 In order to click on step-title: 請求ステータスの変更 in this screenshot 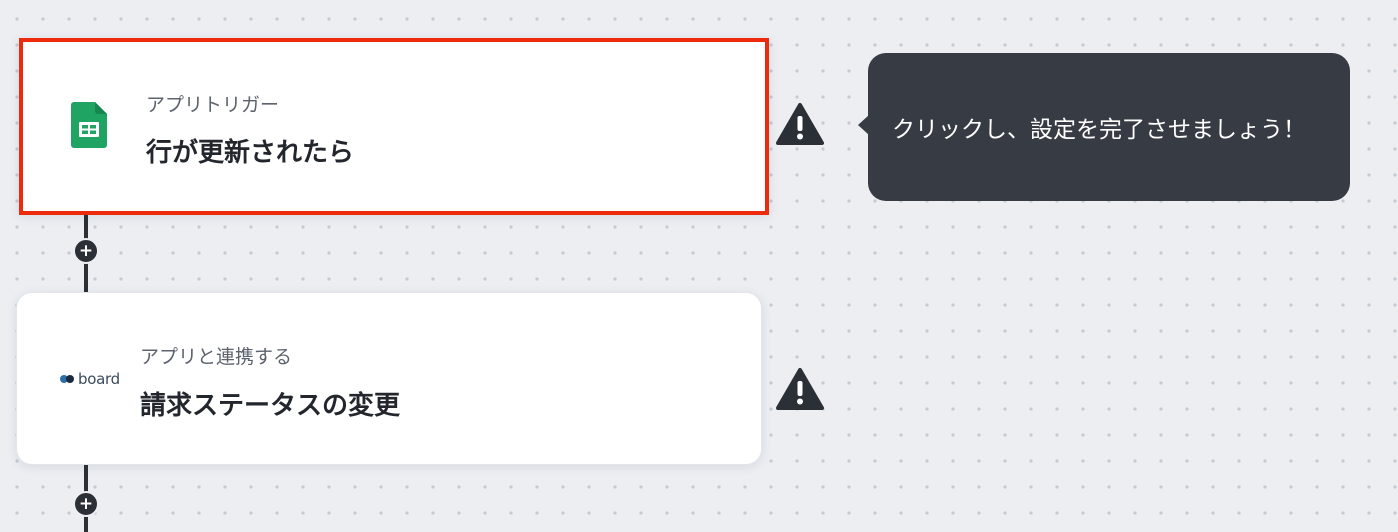, I will do `click(270, 406)`.